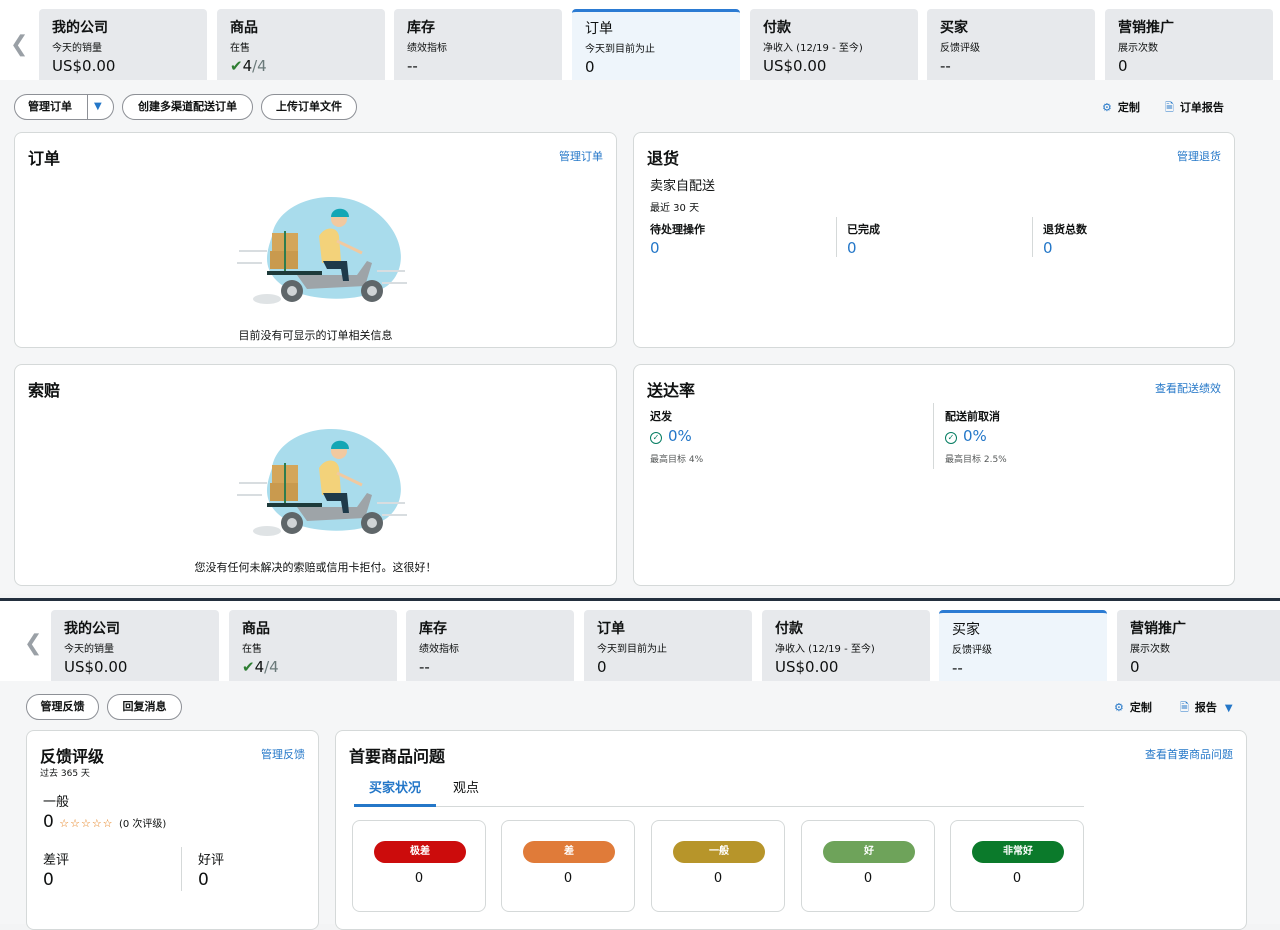 The width and height of the screenshot is (1280, 930). I want to click on score-value: 0, so click(48, 822).